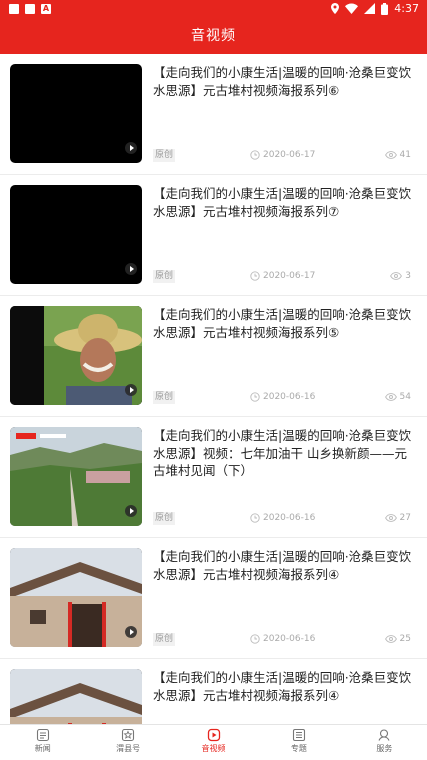 This screenshot has height=760, width=427. I want to click on page-title: 音视频, so click(213, 36).